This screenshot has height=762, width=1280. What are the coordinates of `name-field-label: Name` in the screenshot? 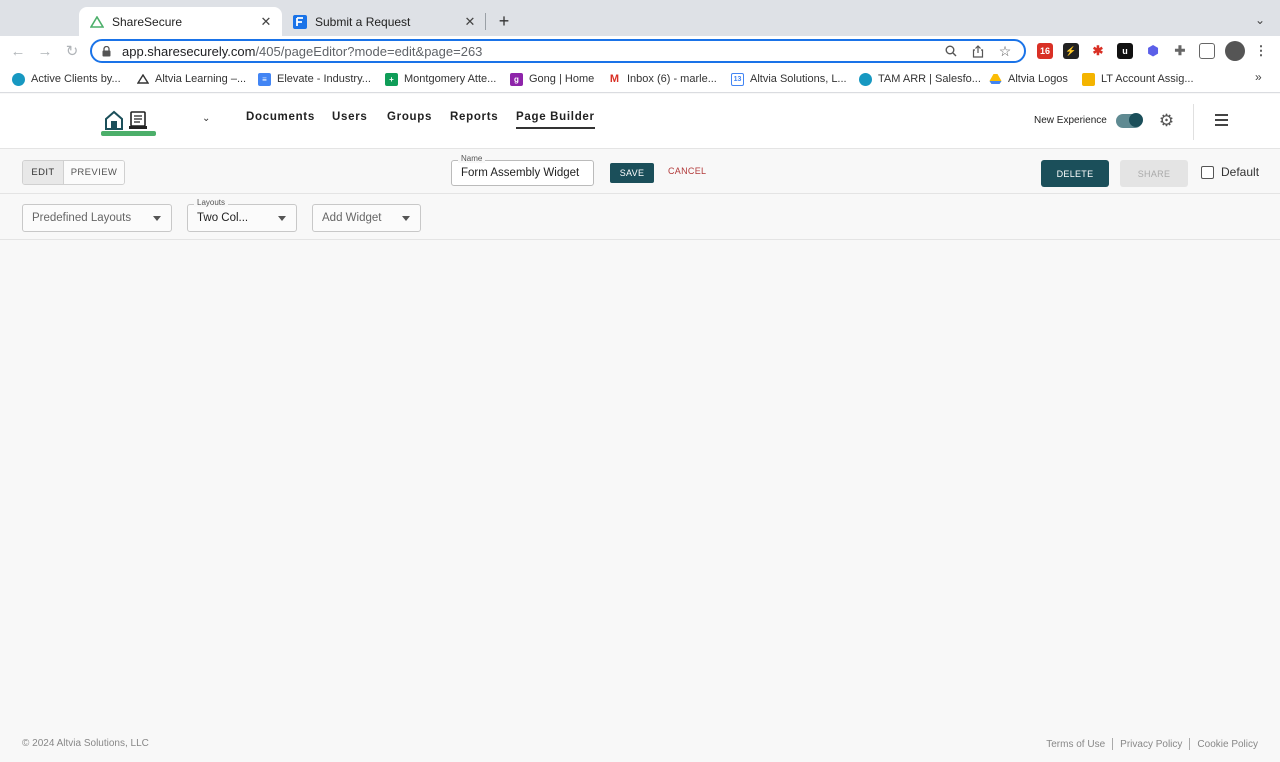 It's located at (472, 158).